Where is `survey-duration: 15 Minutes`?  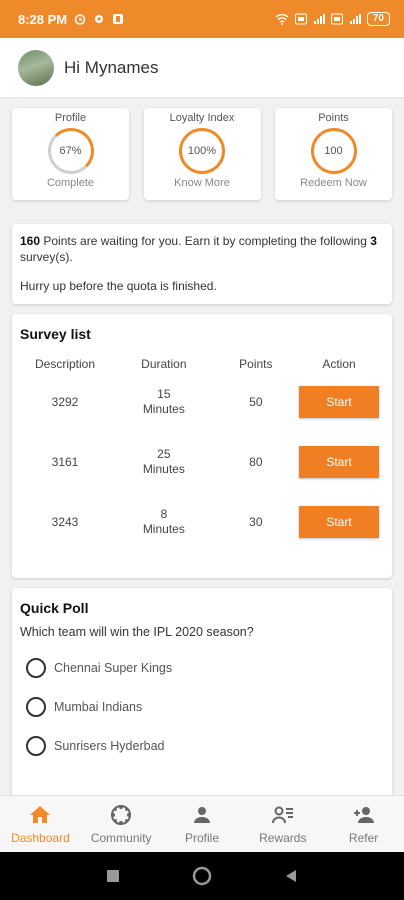
survey-duration: 15 Minutes is located at coordinates (164, 402).